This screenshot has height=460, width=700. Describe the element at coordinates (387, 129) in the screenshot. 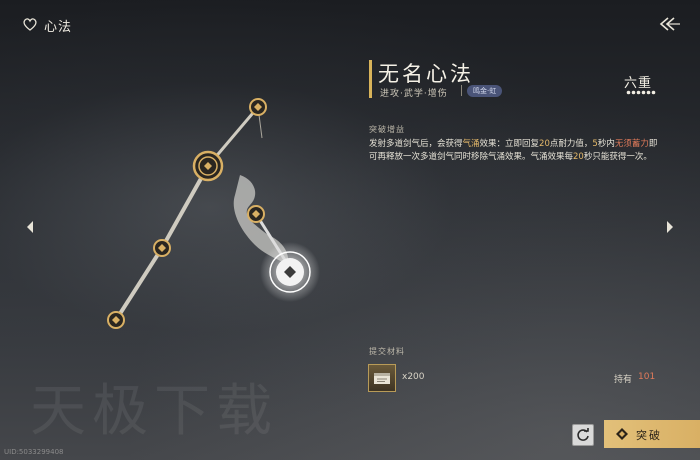

I see `breakthrough-gain-label: 突破增益` at that location.